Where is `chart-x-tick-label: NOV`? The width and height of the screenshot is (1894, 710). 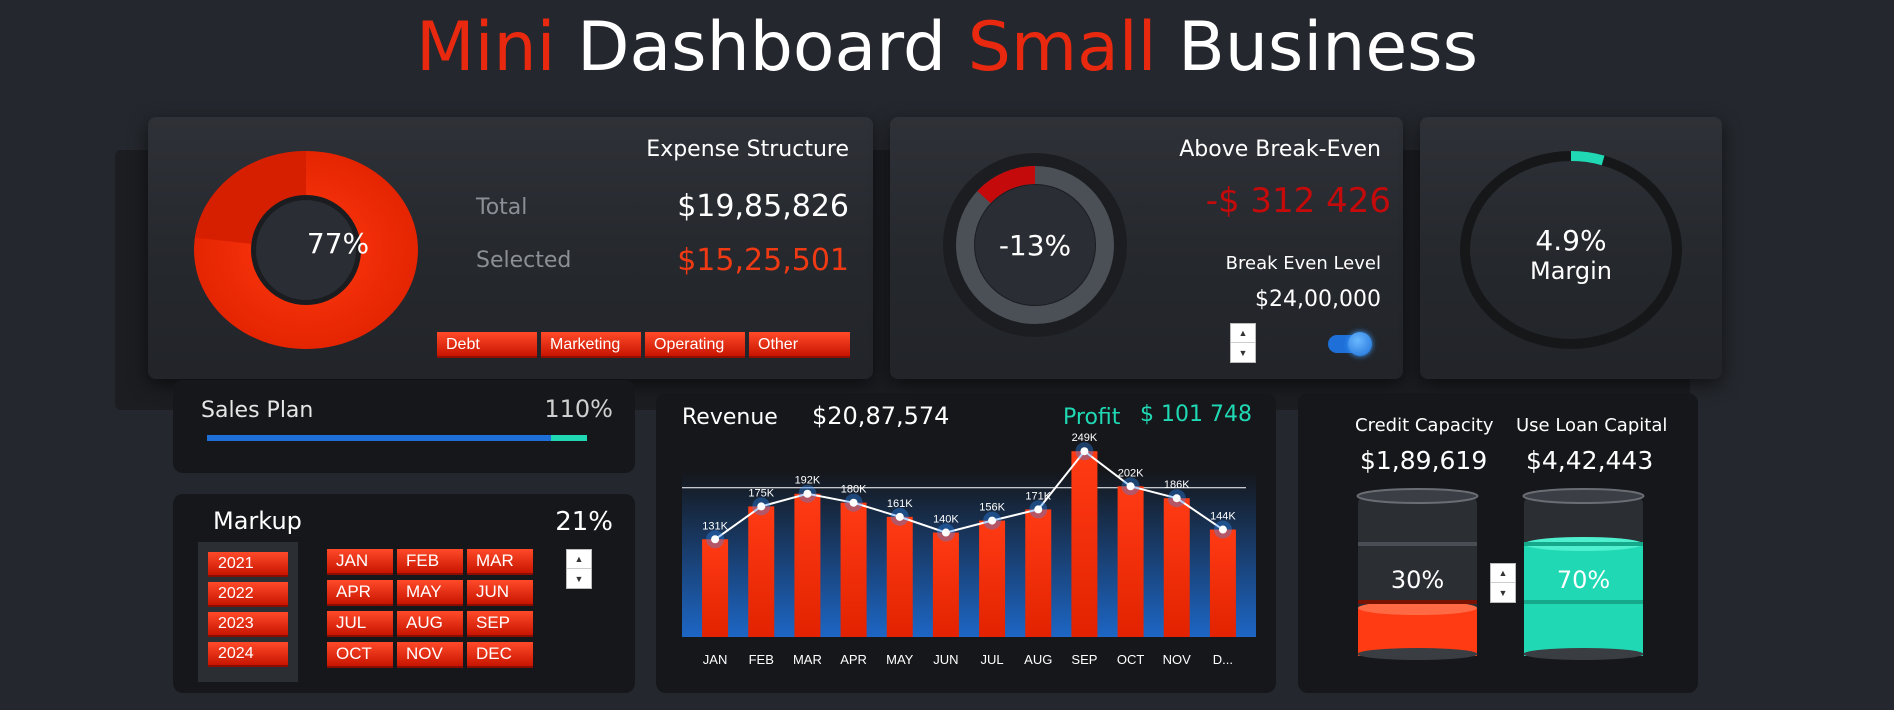 chart-x-tick-label: NOV is located at coordinates (1177, 659).